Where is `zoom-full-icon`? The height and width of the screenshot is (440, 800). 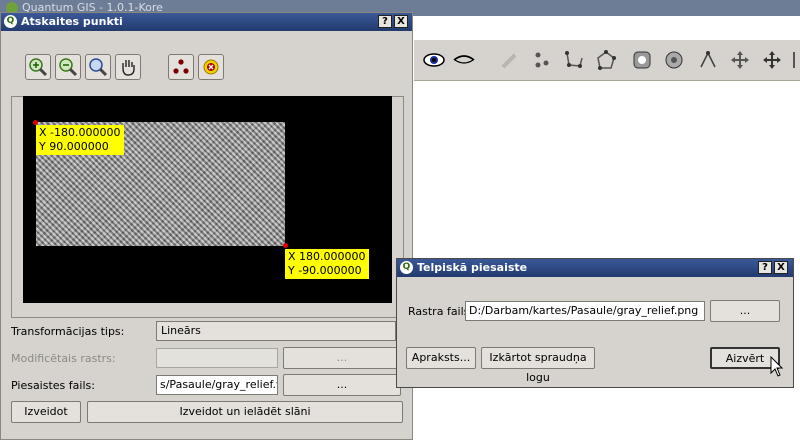 zoom-full-icon is located at coordinates (98, 67).